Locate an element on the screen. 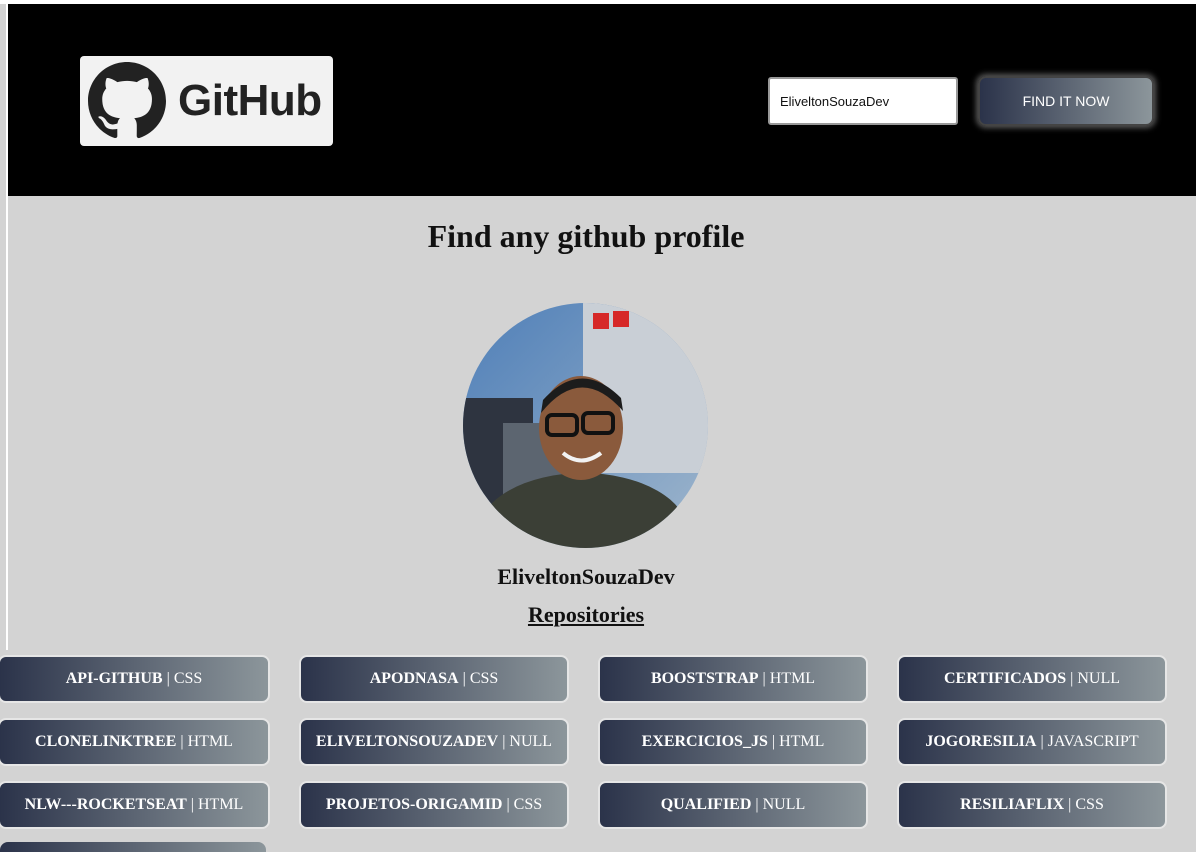  repo-card: JOGORESILIA | JAVASCRIPT is located at coordinates (1032, 742).